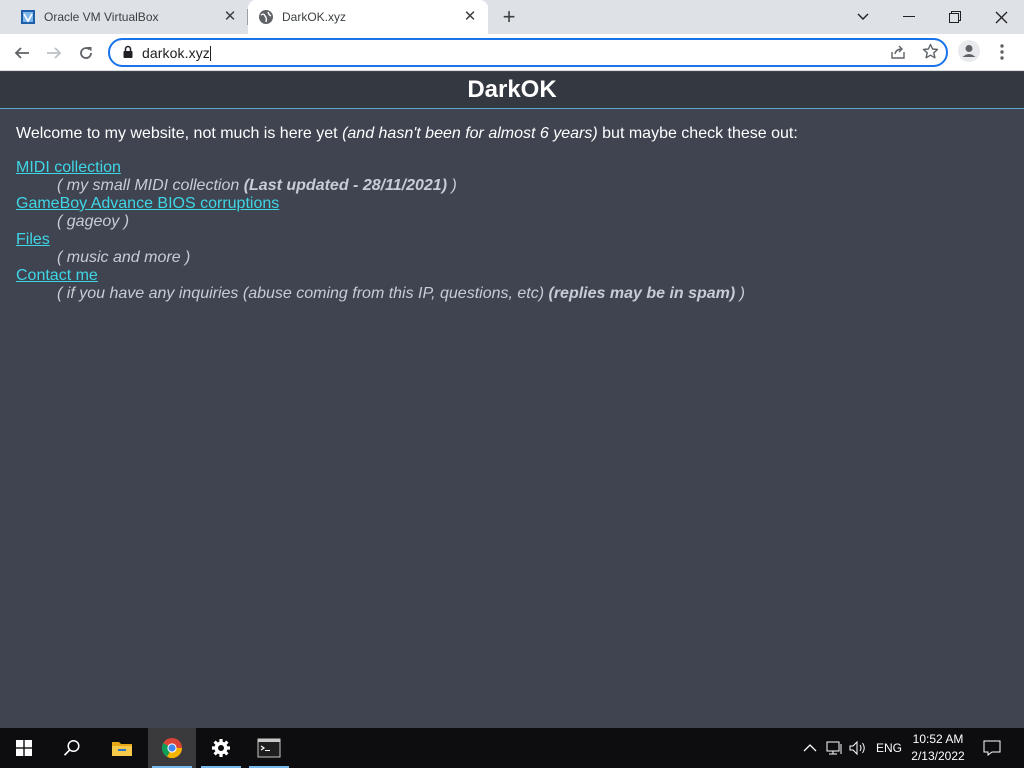 This screenshot has height=768, width=1024. I want to click on notification-icon, so click(992, 748).